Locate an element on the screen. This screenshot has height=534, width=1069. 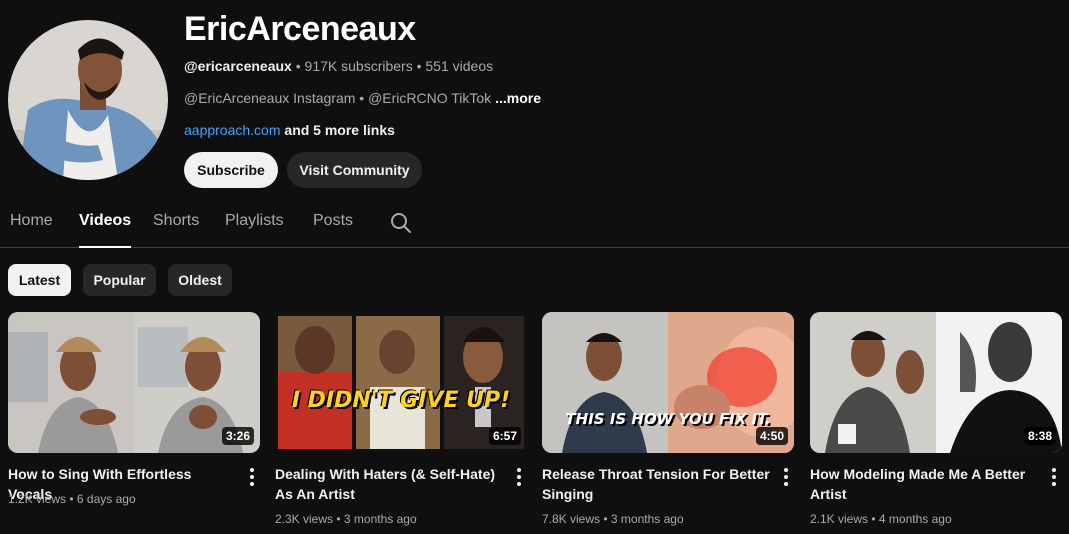
video-duration: 8:38 is located at coordinates (1039, 436).